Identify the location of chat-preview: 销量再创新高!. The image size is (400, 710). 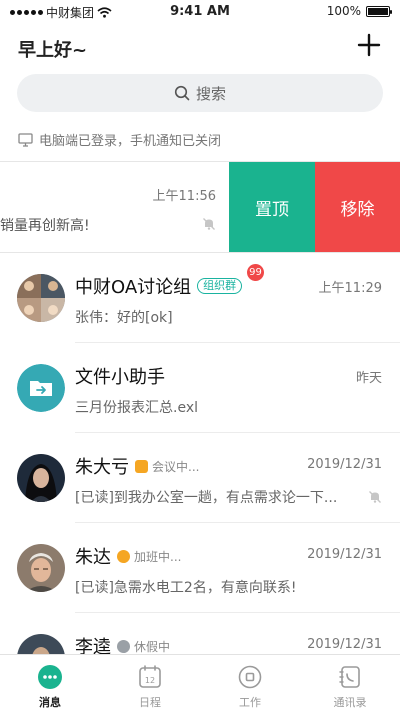
(45, 226).